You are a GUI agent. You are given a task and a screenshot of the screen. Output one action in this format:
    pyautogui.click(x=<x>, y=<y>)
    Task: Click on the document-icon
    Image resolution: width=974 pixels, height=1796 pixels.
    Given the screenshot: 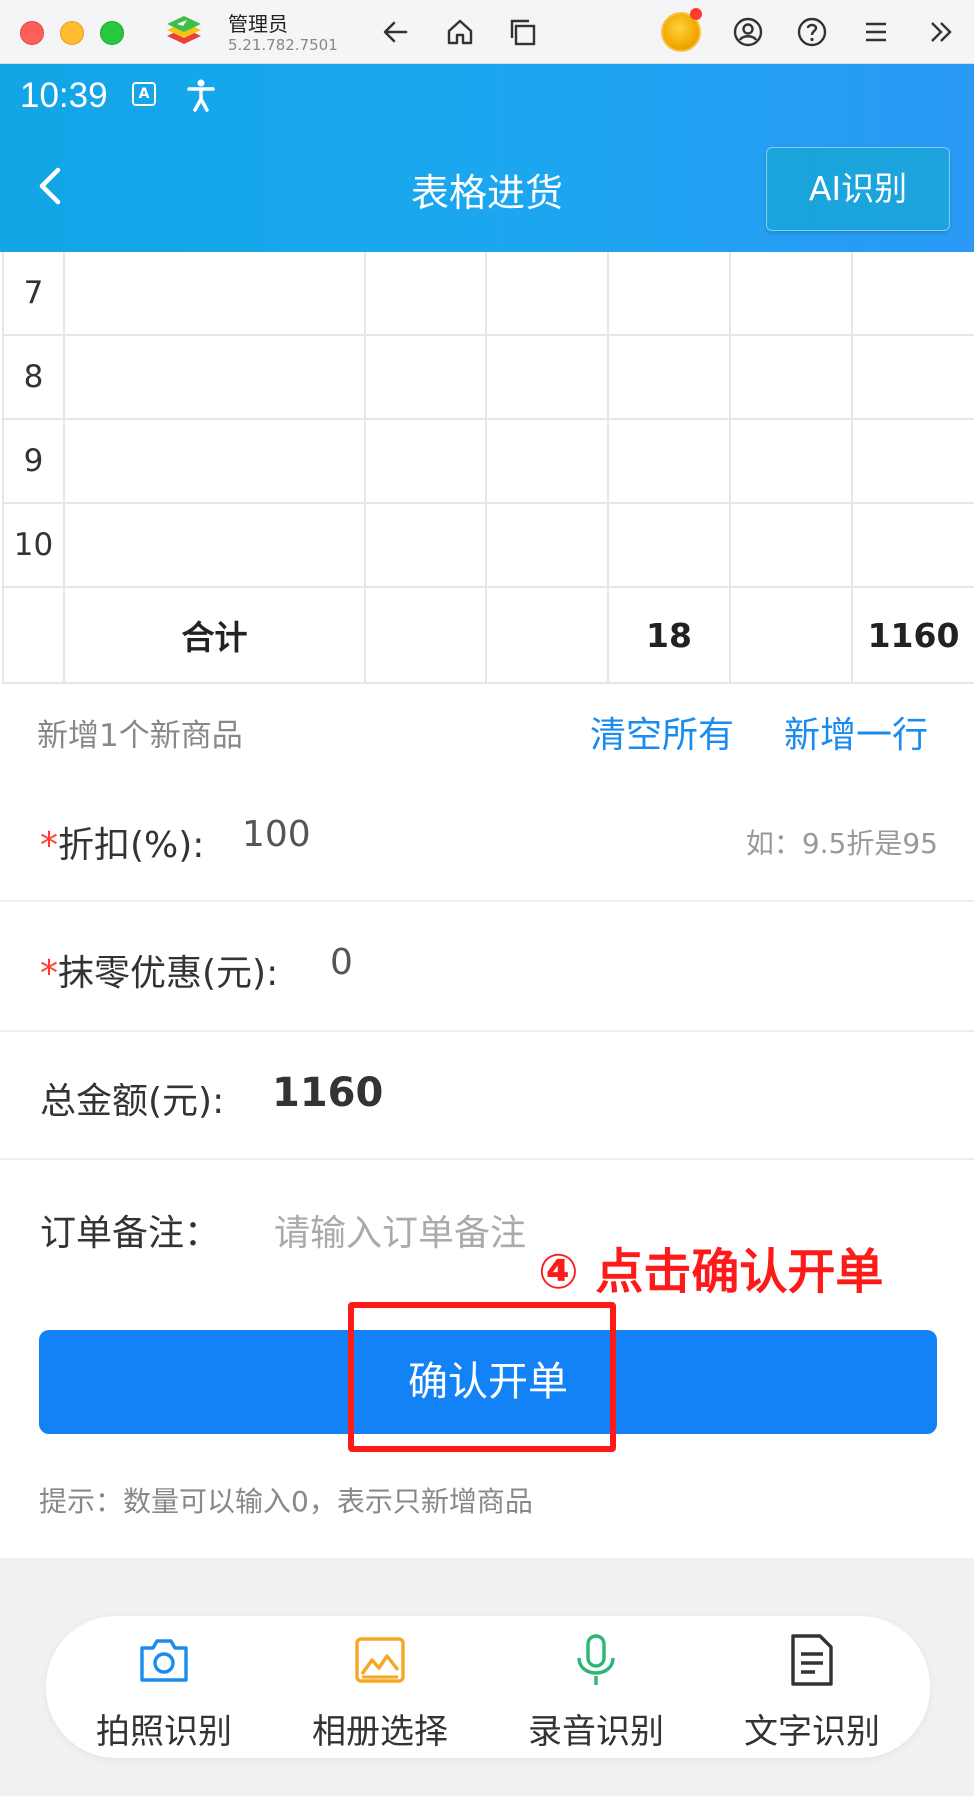 What is the action you would take?
    pyautogui.click(x=812, y=1660)
    